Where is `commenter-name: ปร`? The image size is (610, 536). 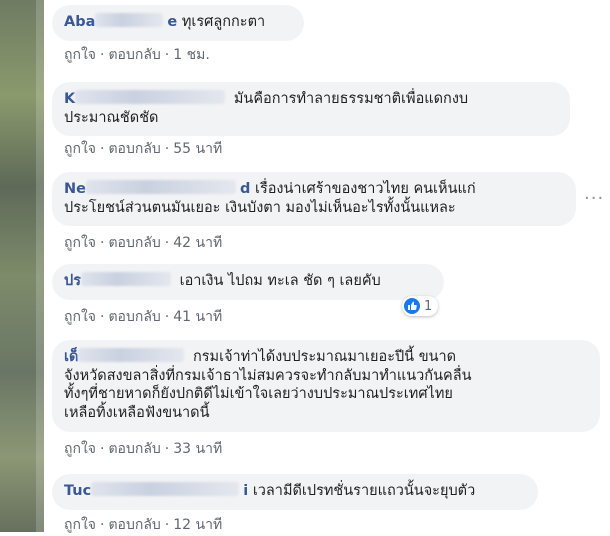
commenter-name: ปร is located at coordinates (119, 280).